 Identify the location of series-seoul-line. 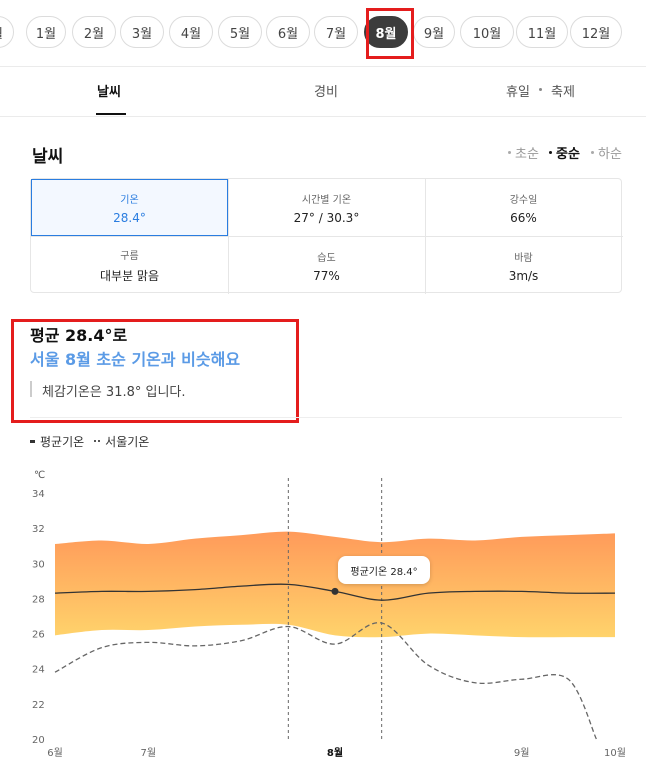
(325, 681).